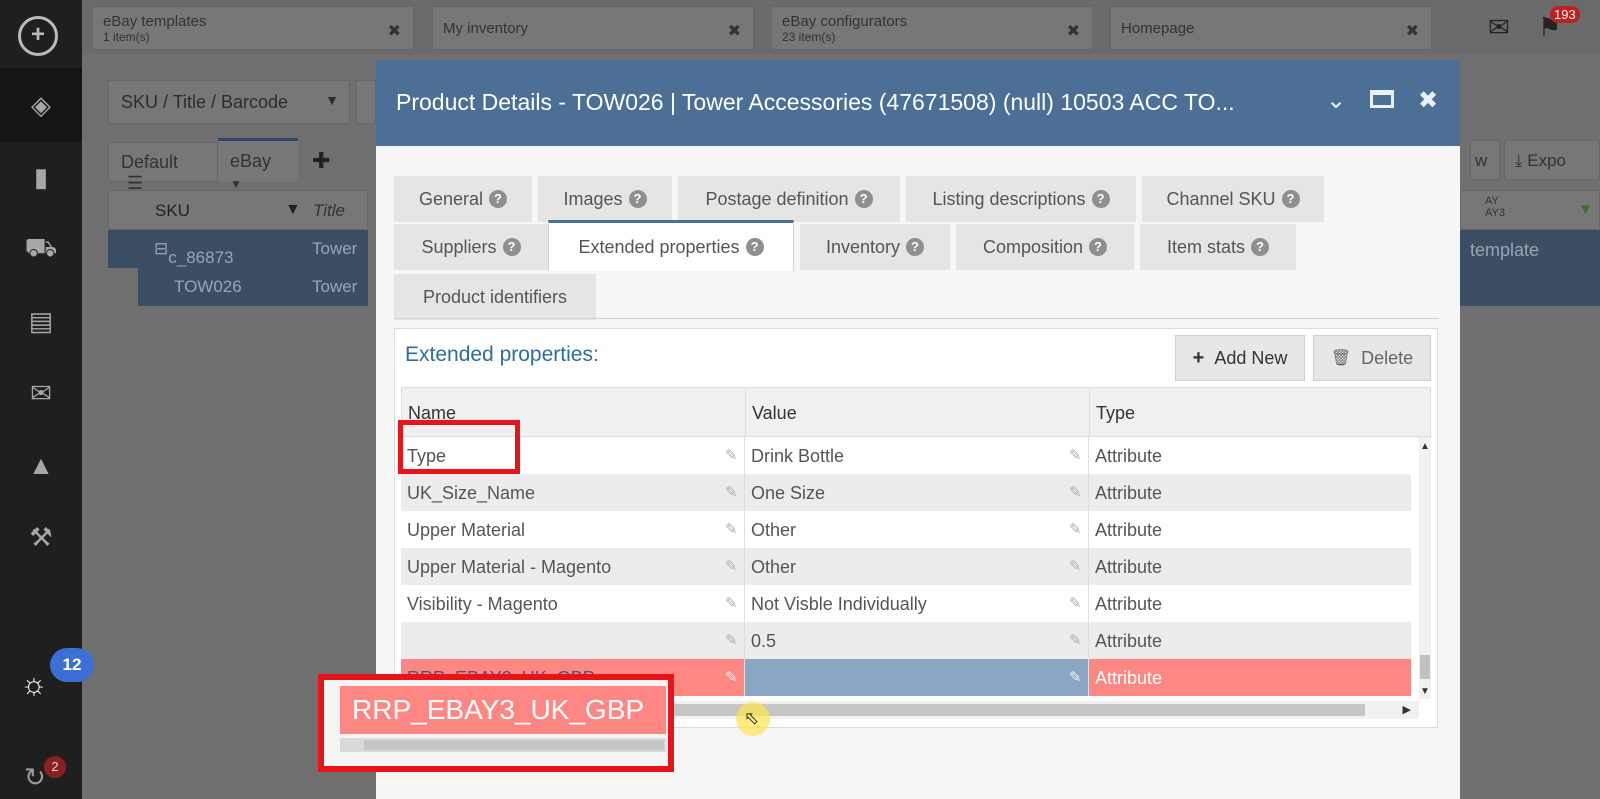 This screenshot has height=799, width=1600. What do you see at coordinates (41, 105) in the screenshot?
I see `cubes-icon: ◈` at bounding box center [41, 105].